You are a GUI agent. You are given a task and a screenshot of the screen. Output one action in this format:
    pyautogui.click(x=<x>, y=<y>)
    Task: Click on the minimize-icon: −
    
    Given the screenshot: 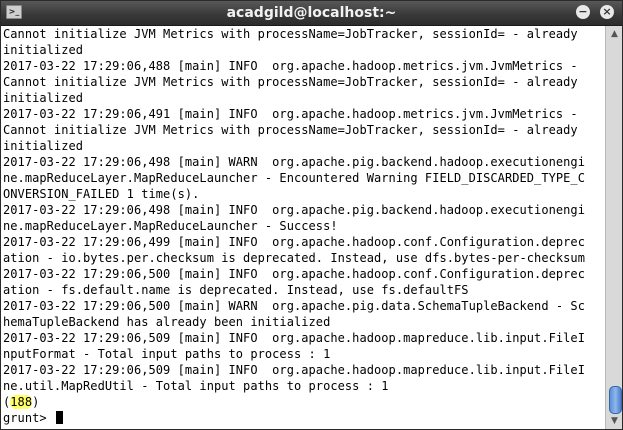 What is the action you would take?
    pyautogui.click(x=583, y=12)
    